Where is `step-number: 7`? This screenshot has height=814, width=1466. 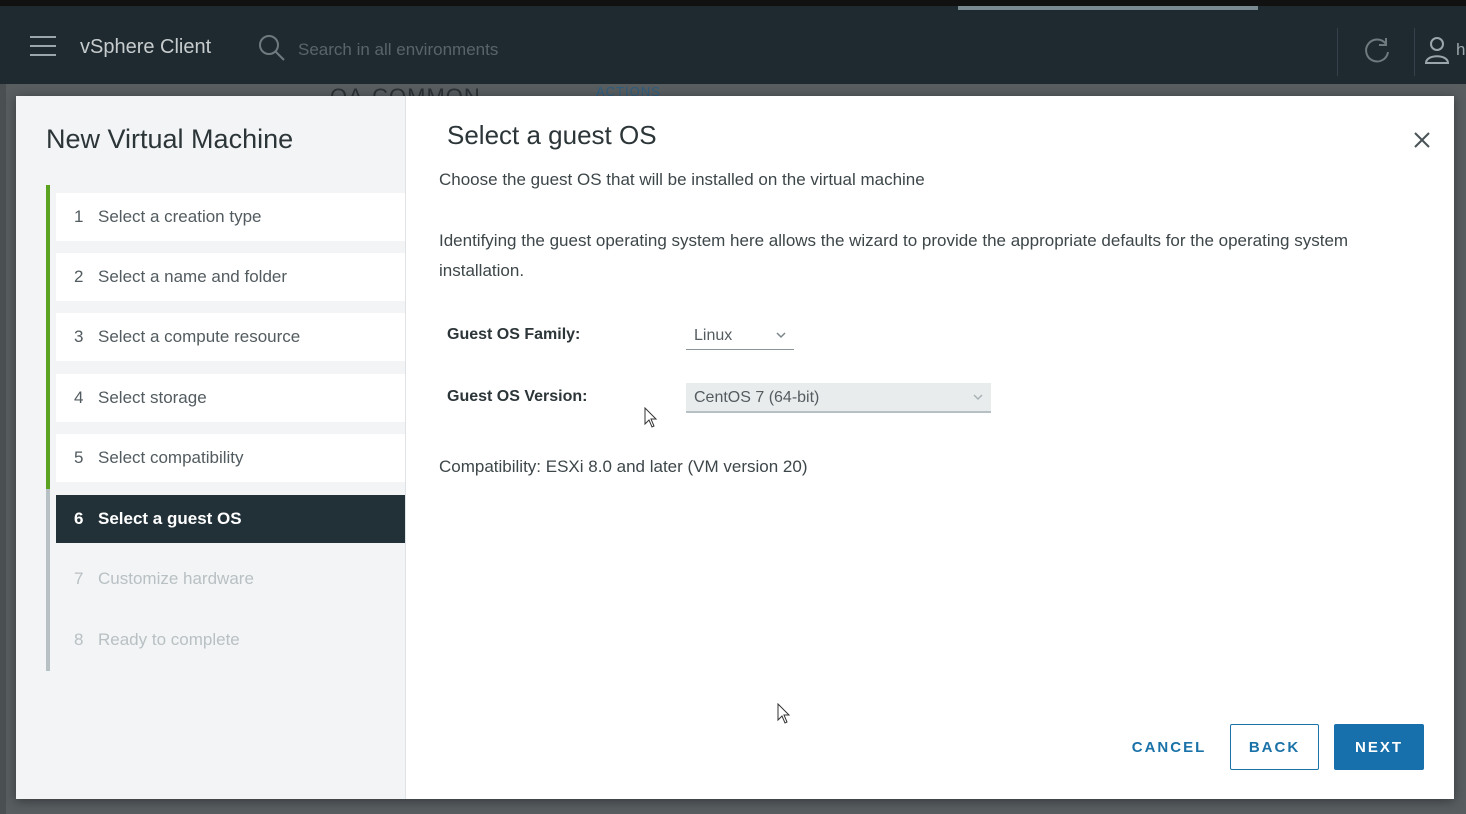 step-number: 7 is located at coordinates (79, 578).